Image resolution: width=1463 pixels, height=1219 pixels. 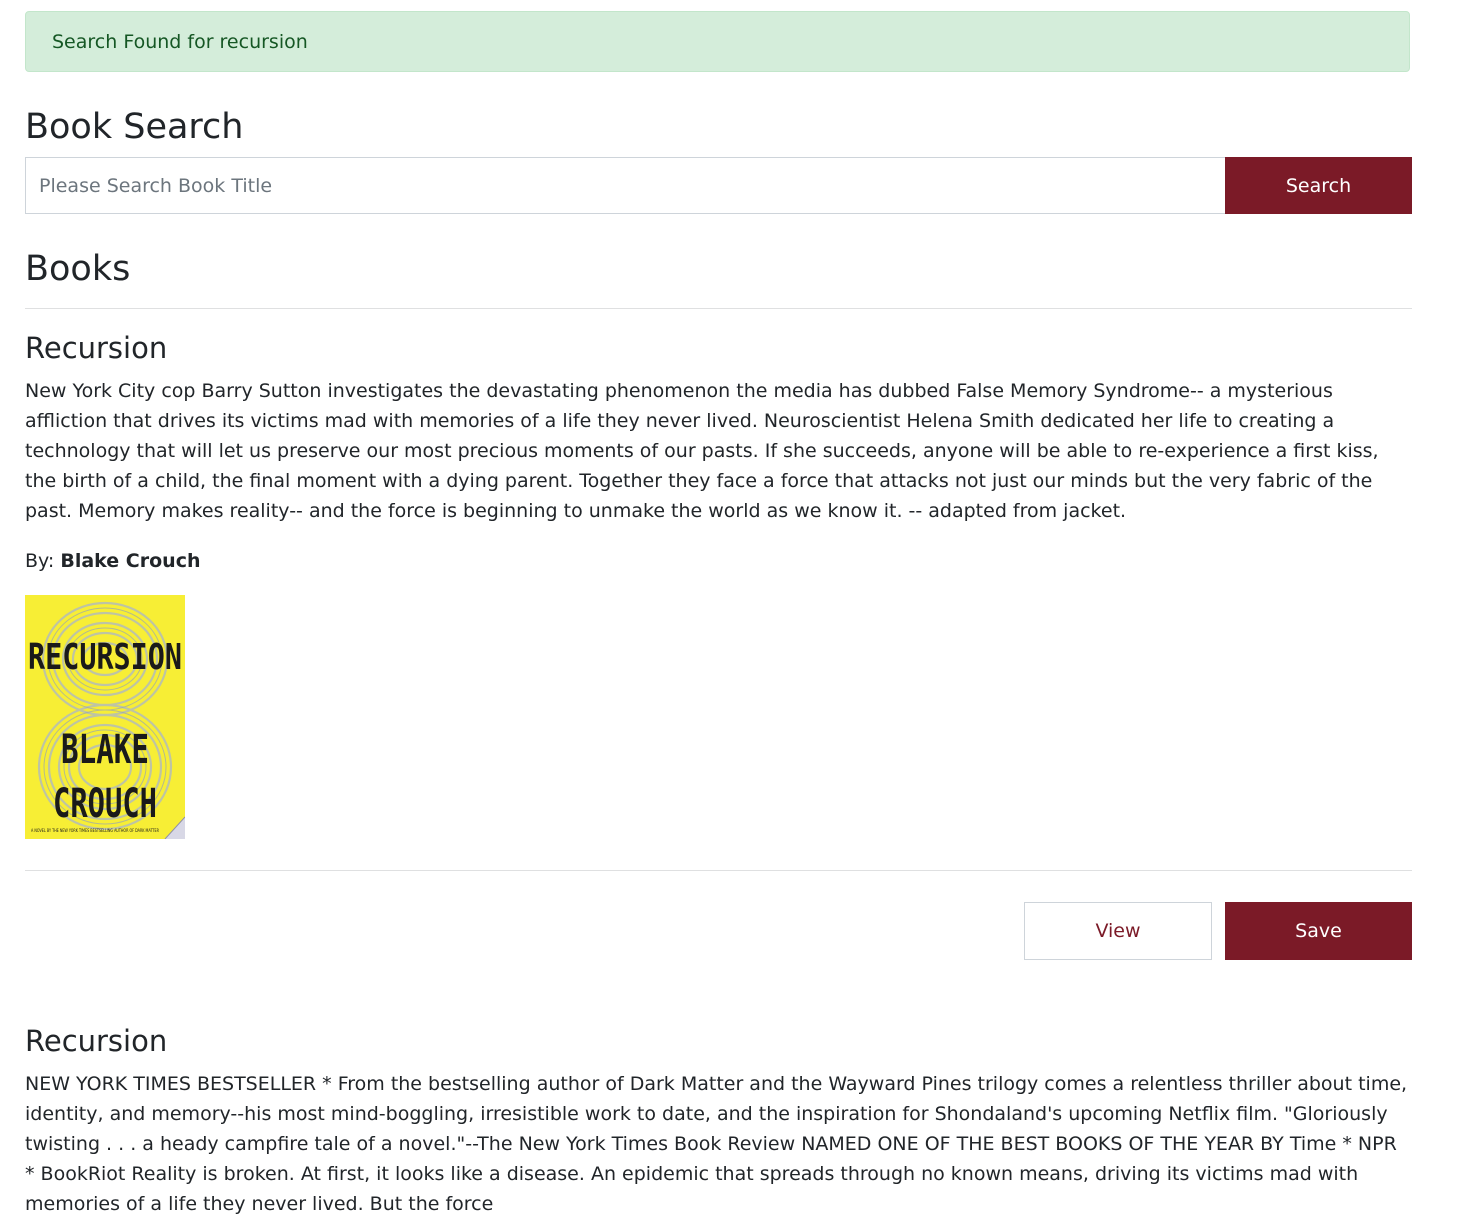 I want to click on search-form: Search, so click(x=718, y=185).